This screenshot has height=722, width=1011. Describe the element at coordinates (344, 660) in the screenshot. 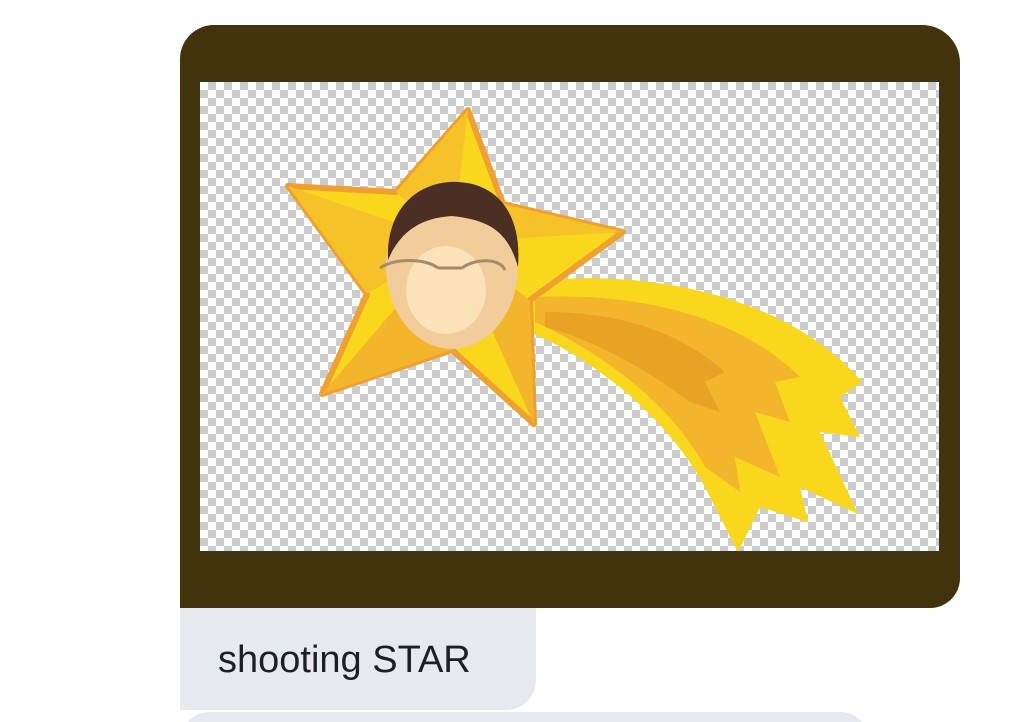

I see `message-caption: shooting STAR` at that location.